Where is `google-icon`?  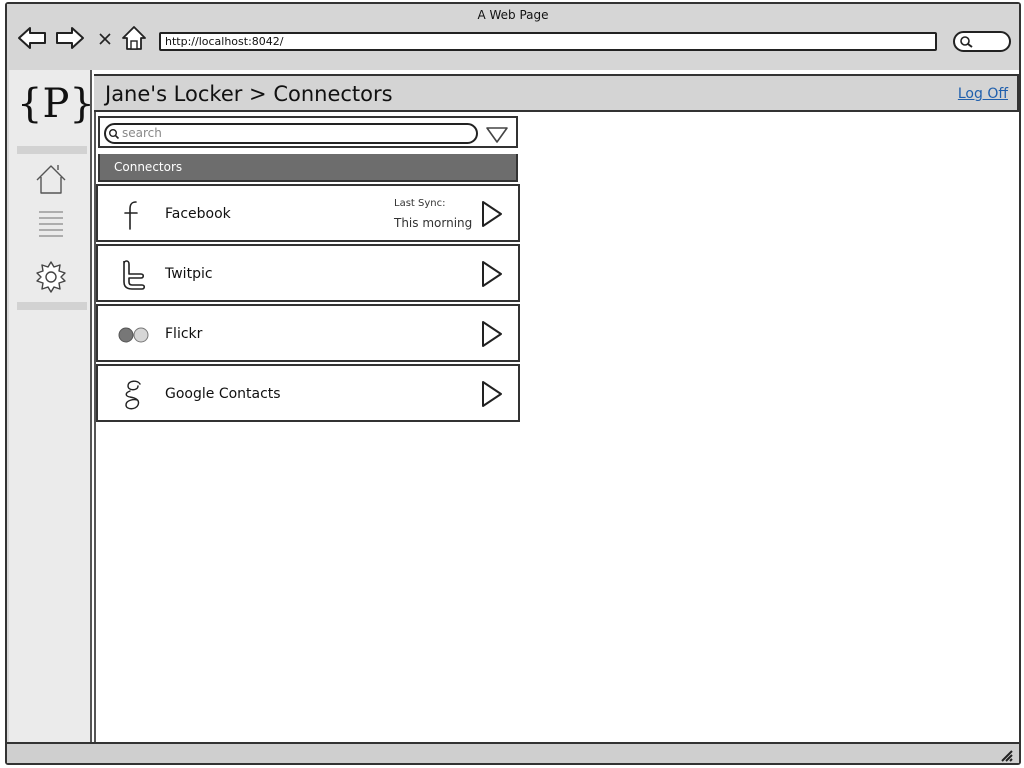 google-icon is located at coordinates (134, 395).